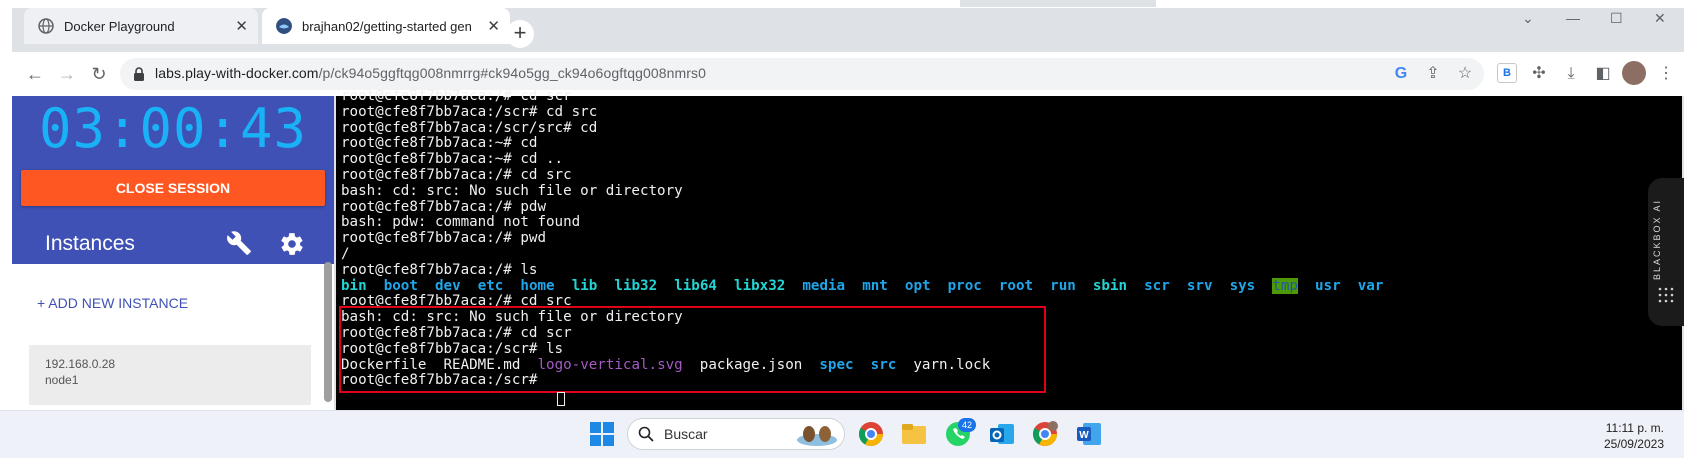 Image resolution: width=1684 pixels, height=458 pixels. I want to click on minimize-icon: —, so click(1573, 18).